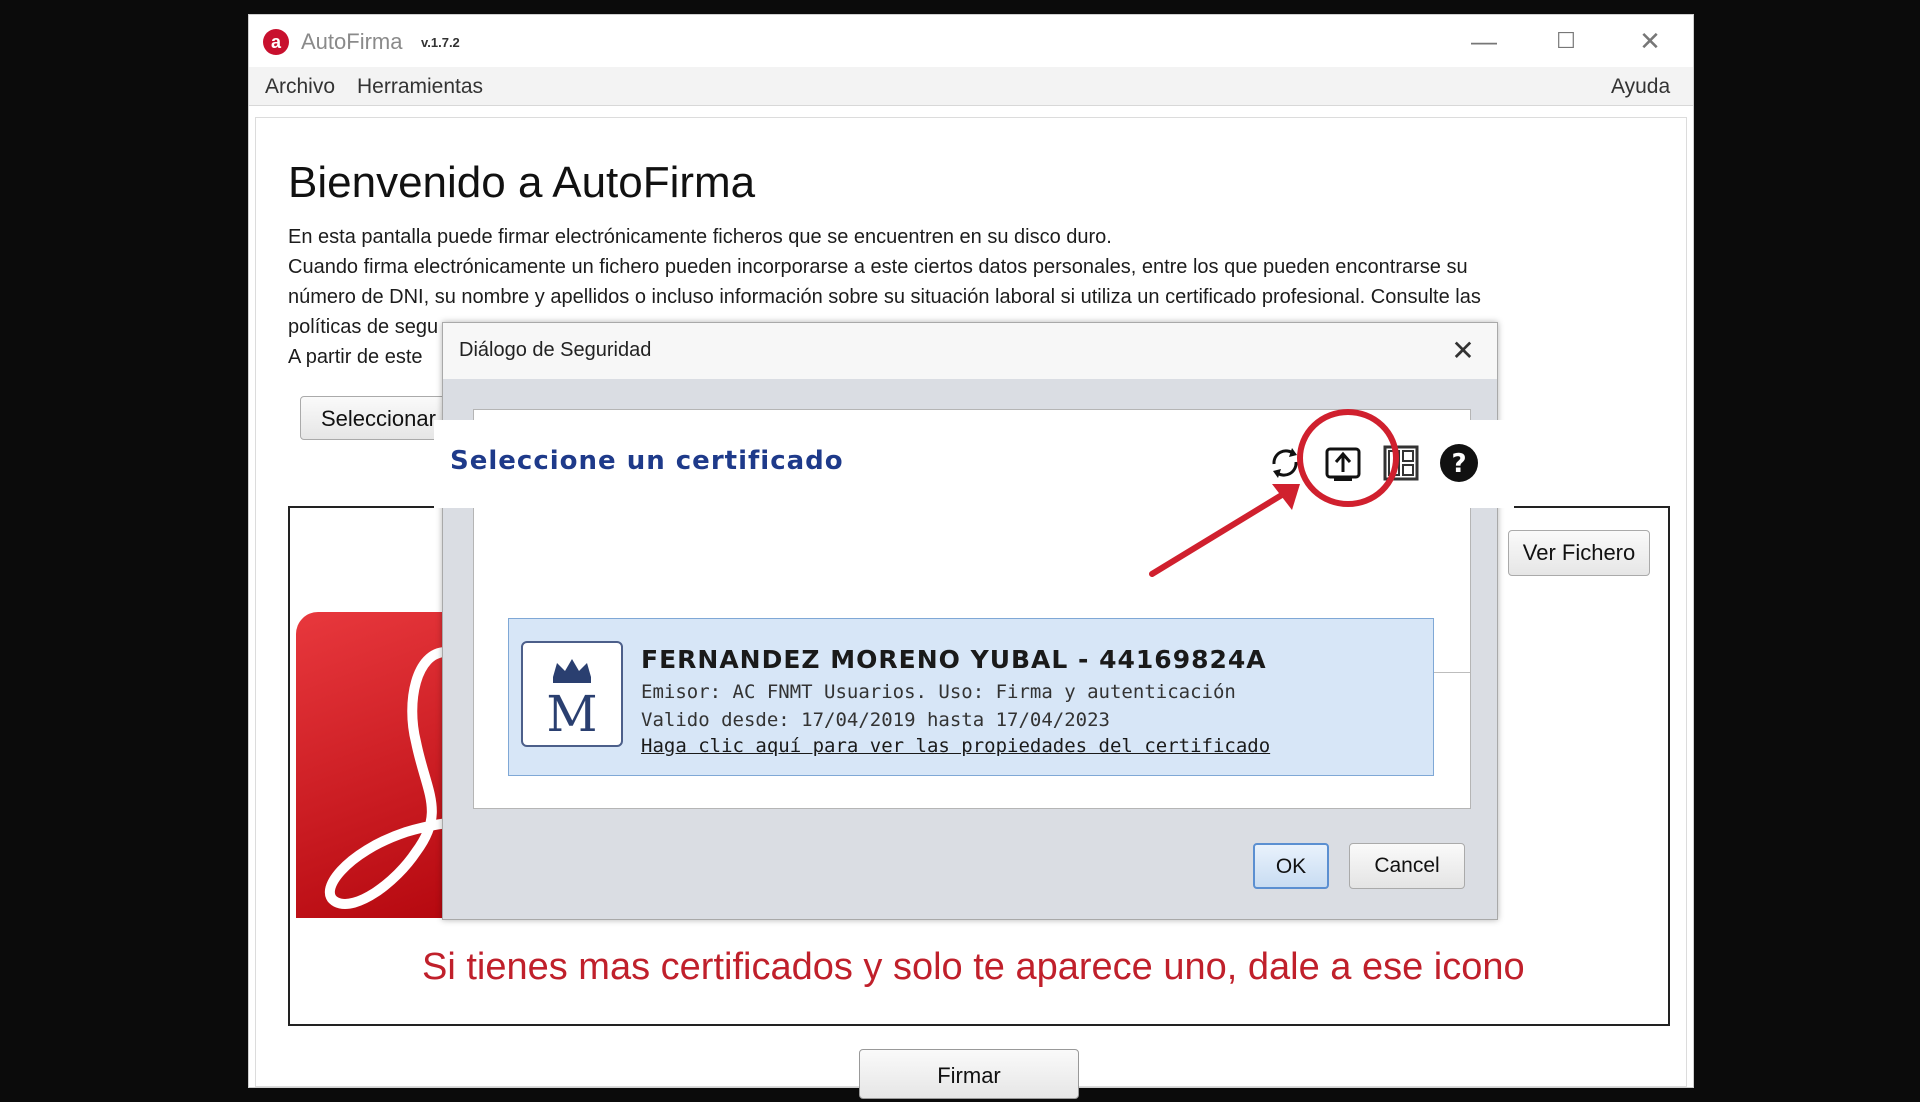 The height and width of the screenshot is (1102, 1920). What do you see at coordinates (1348, 458) in the screenshot?
I see `annotation-circle` at bounding box center [1348, 458].